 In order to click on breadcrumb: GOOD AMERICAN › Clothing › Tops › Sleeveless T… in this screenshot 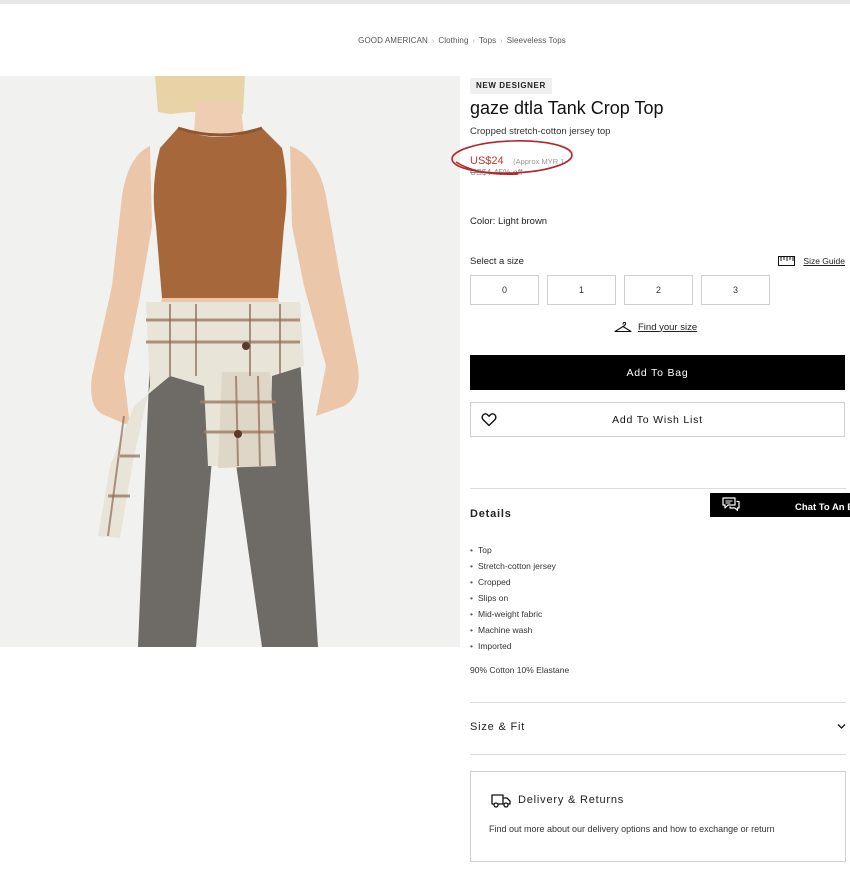, I will do `click(425, 40)`.